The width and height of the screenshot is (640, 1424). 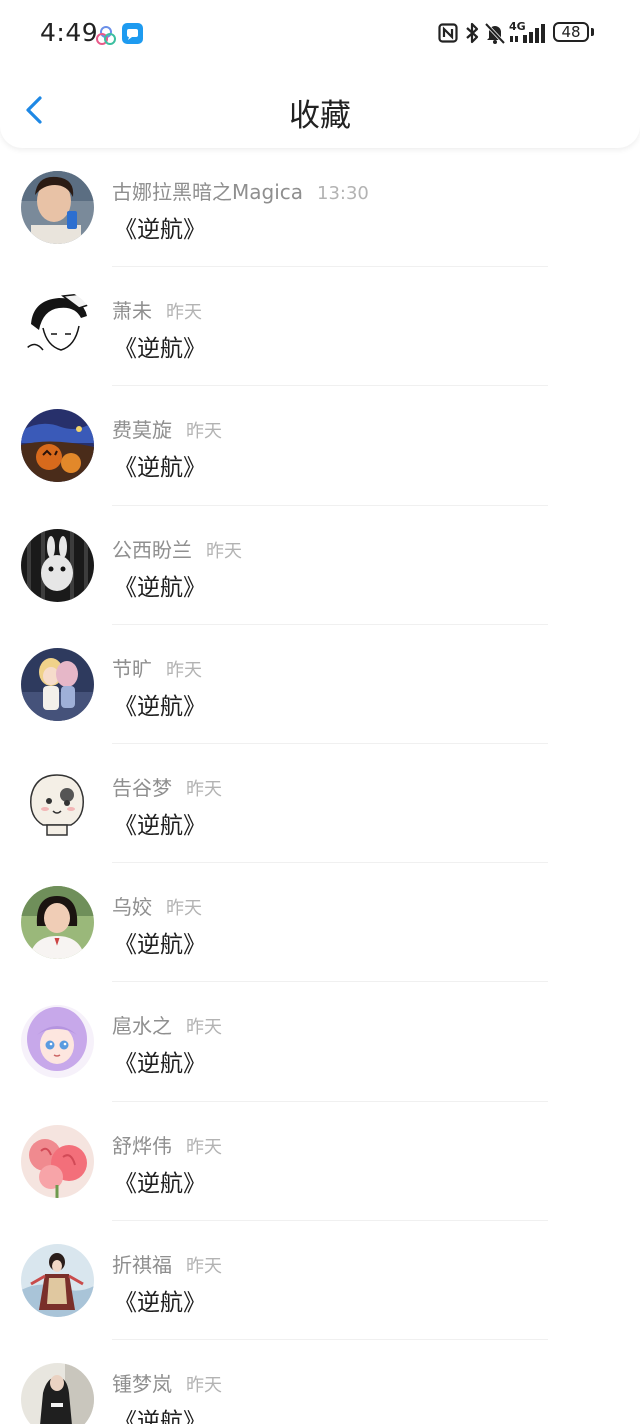 What do you see at coordinates (592, 32) in the screenshot?
I see `battery-tip` at bounding box center [592, 32].